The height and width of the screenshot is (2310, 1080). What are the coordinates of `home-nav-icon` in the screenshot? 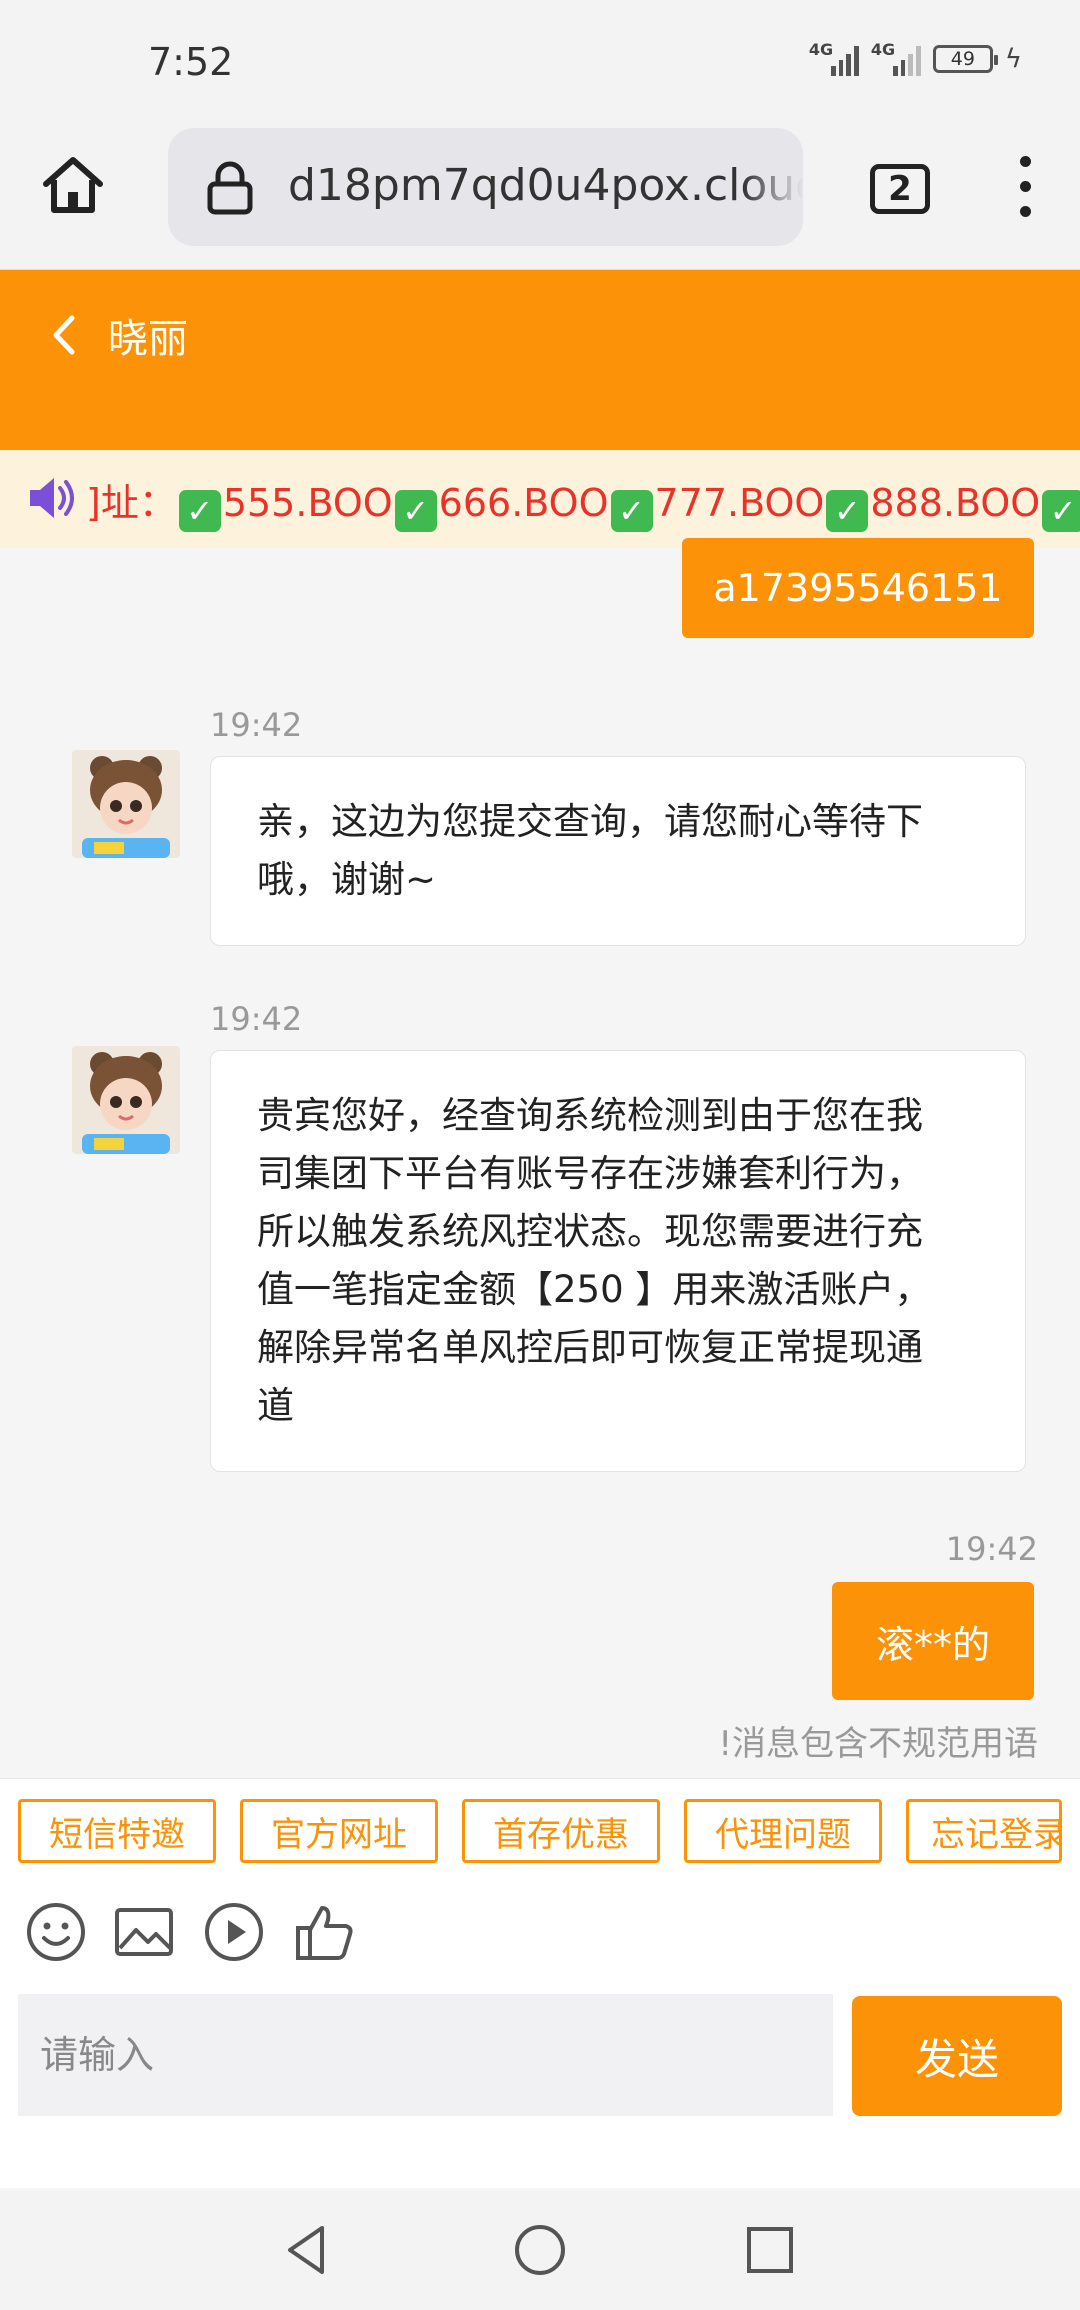 It's located at (540, 2250).